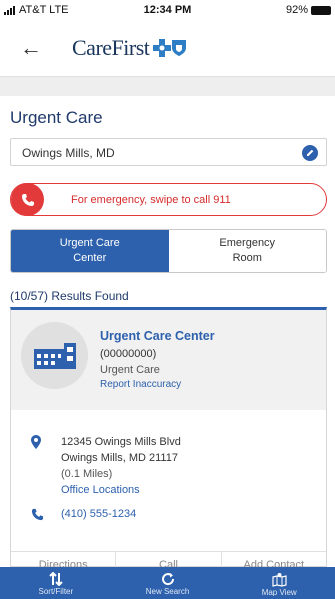 The height and width of the screenshot is (599, 335). What do you see at coordinates (167, 591) in the screenshot?
I see `new-search-label: New Search` at bounding box center [167, 591].